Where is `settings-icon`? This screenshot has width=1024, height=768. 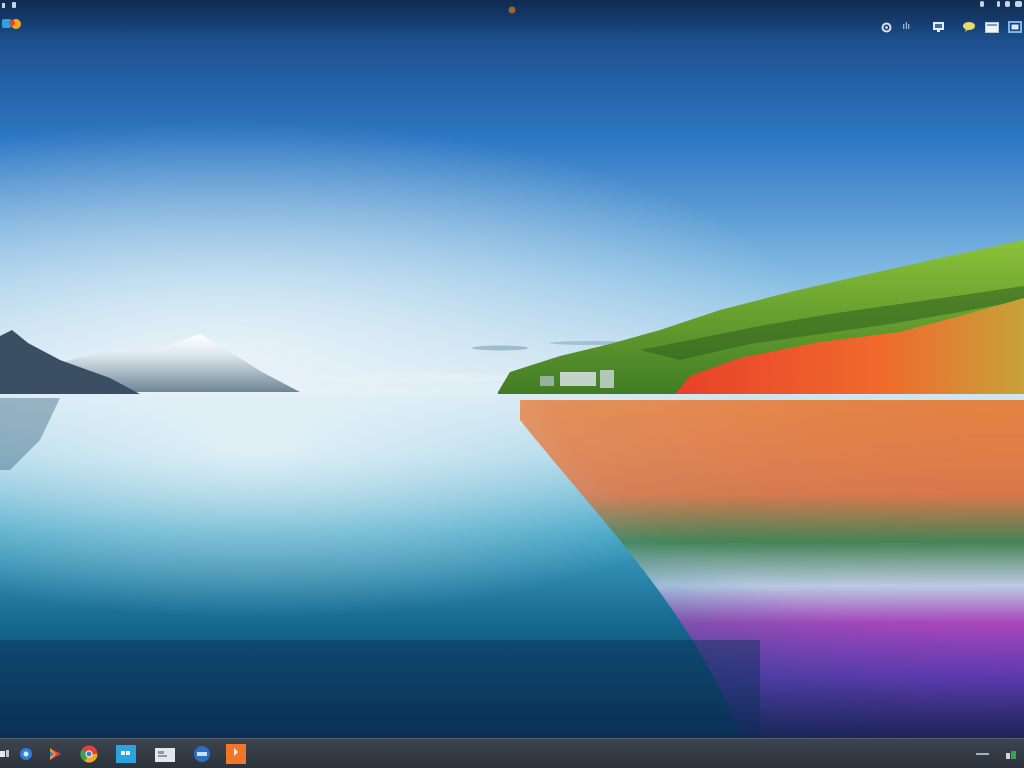
settings-icon is located at coordinates (886, 27).